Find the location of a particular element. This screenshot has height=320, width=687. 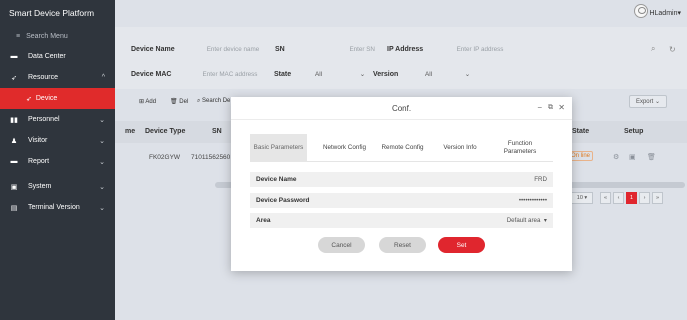

terminal-icon: ▤ is located at coordinates (14, 208).